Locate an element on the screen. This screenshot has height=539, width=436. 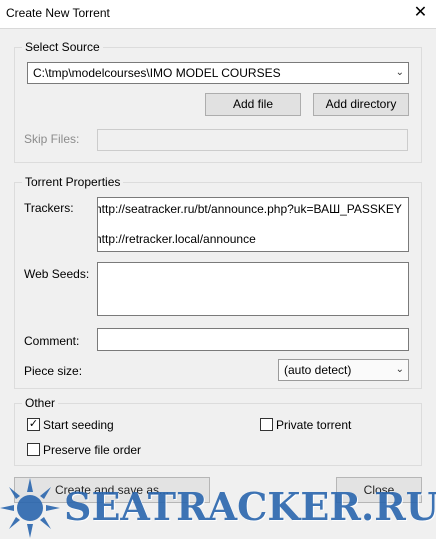
comment-field is located at coordinates (253, 339).